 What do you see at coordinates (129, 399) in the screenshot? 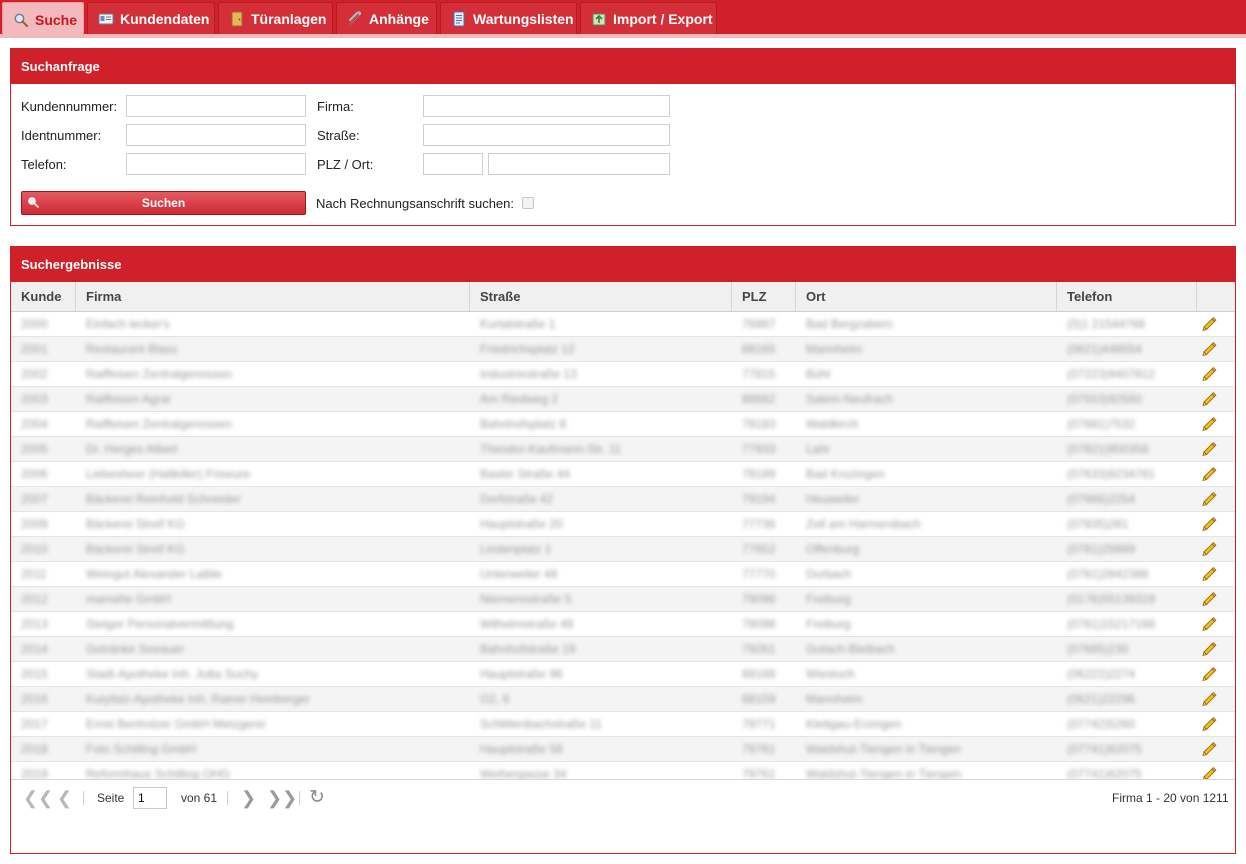
I see `cell-firma: Raiffeisen Agrar` at bounding box center [129, 399].